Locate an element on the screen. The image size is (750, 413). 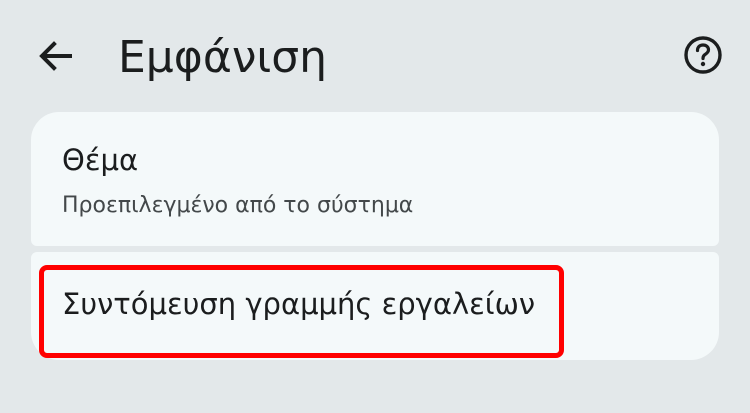
arrow-left-icon is located at coordinates (55, 58).